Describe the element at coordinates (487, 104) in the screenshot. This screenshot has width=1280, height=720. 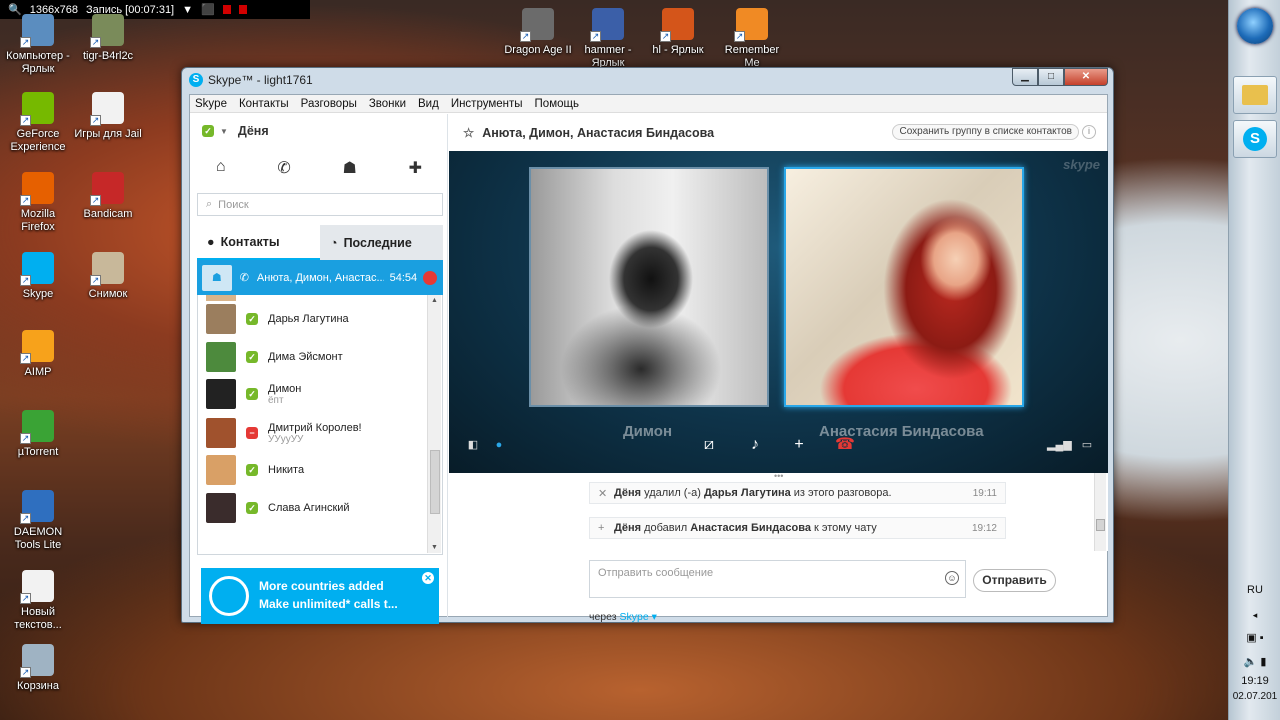
I see `menu-tools: Инструменты` at that location.